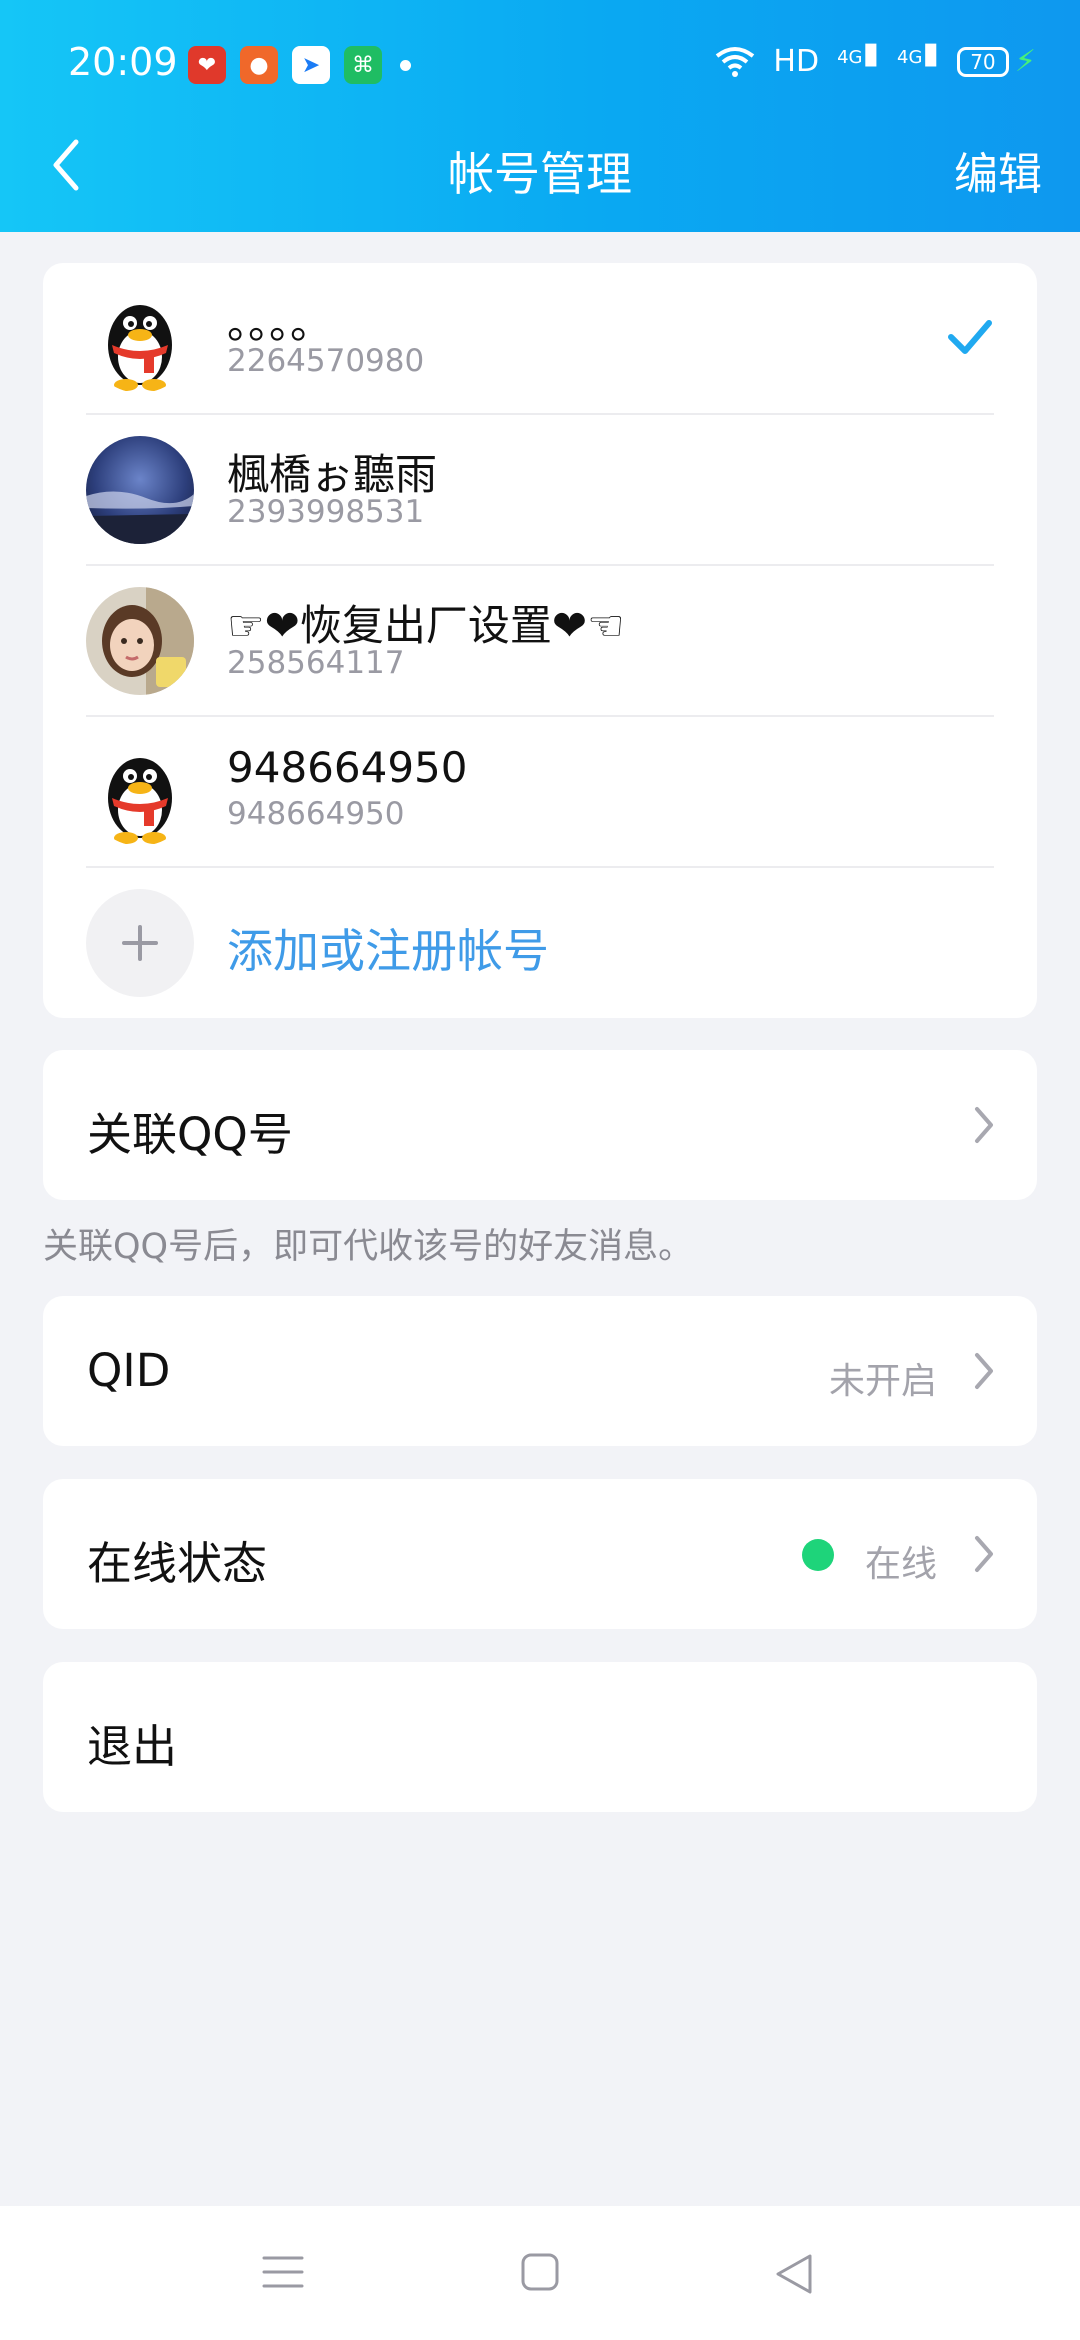 This screenshot has width=1080, height=2340. I want to click on checkmark-icon, so click(970, 337).